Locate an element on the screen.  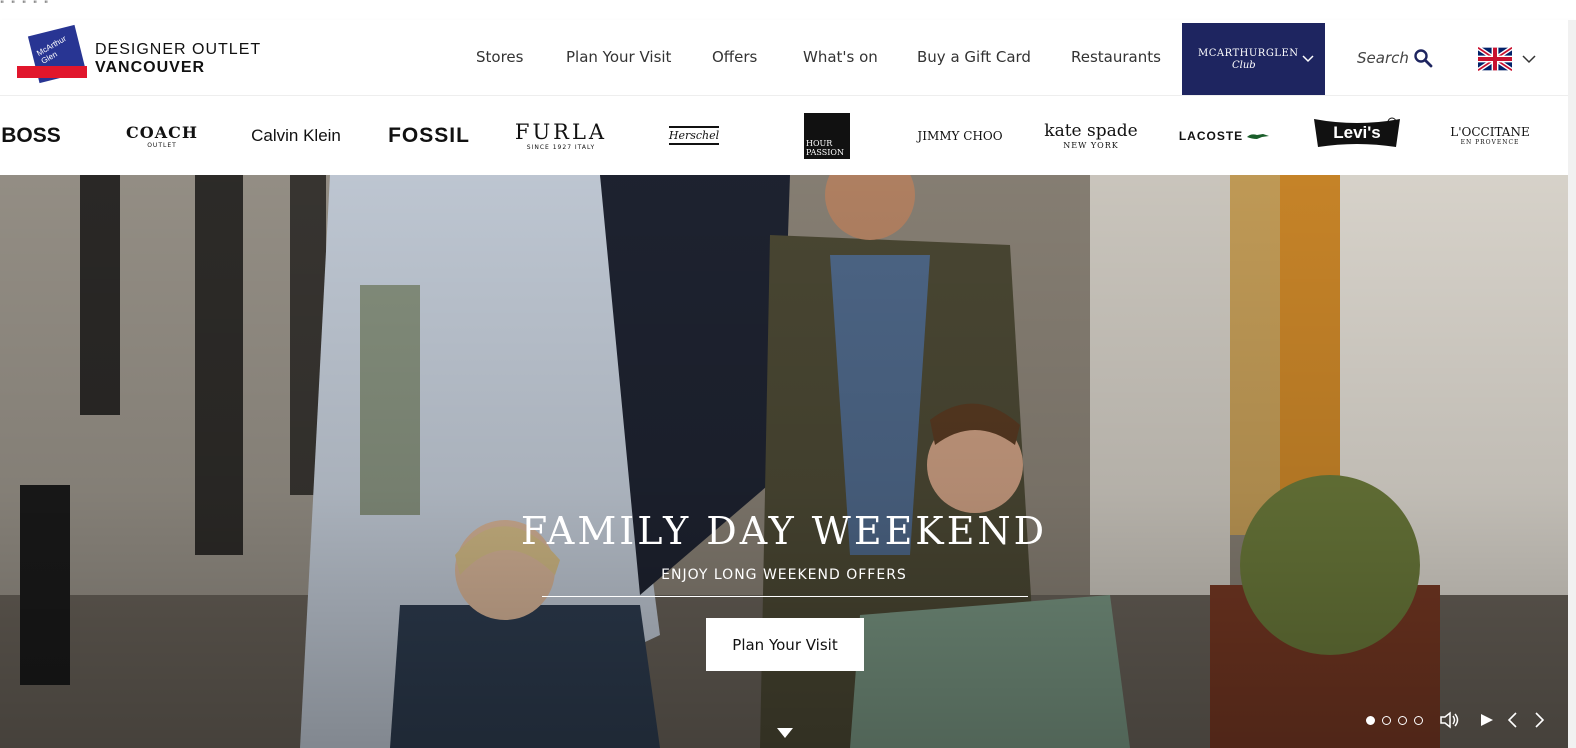
brand-name: LACOSTE is located at coordinates (1211, 135).